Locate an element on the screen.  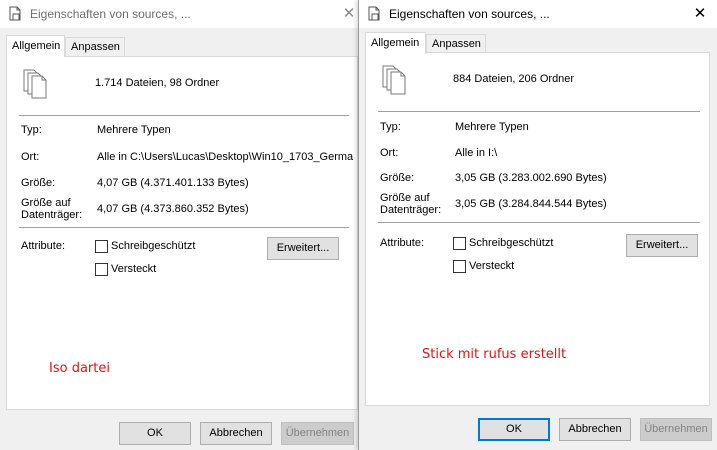
size-on-disk-value: 4,07 GB (4.373.860.352 Bytes) is located at coordinates (173, 209).